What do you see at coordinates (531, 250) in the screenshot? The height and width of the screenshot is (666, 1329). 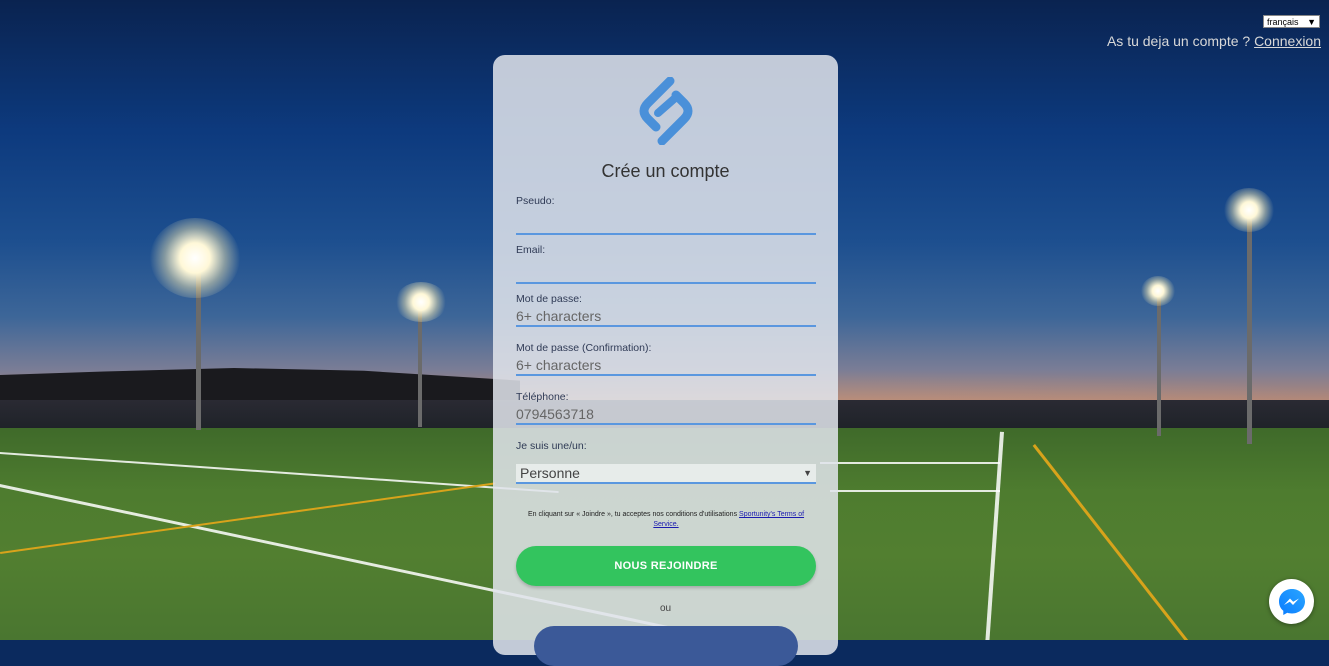 I see `email-label: Email:` at bounding box center [531, 250].